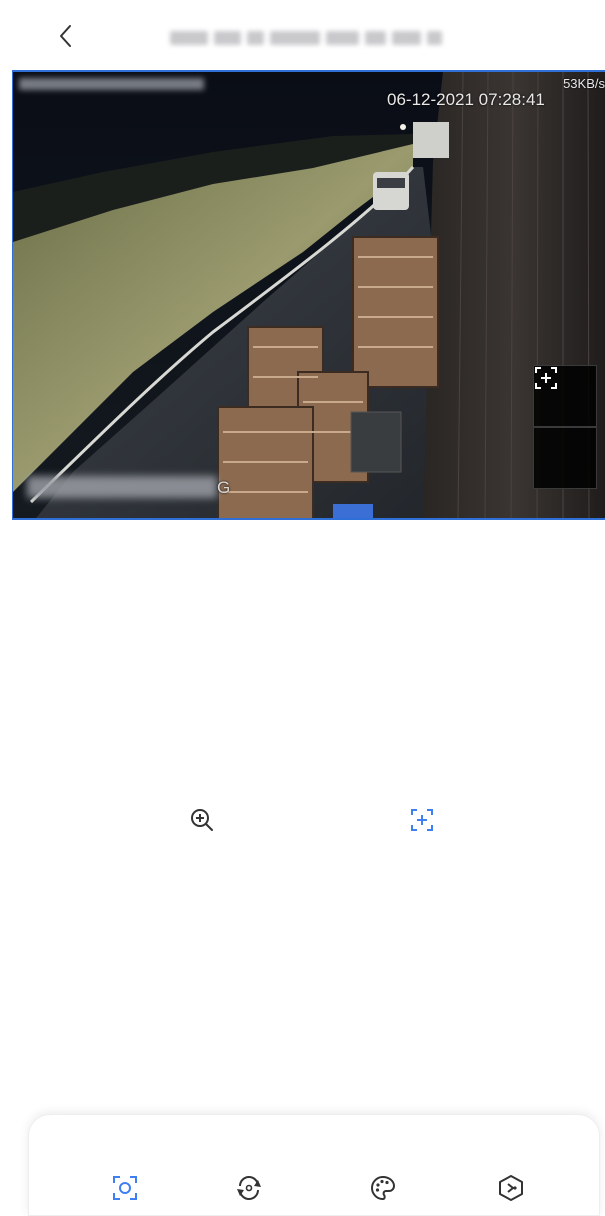 This screenshot has width=605, height=1216. I want to click on frame-minus-icon, so click(546, 378).